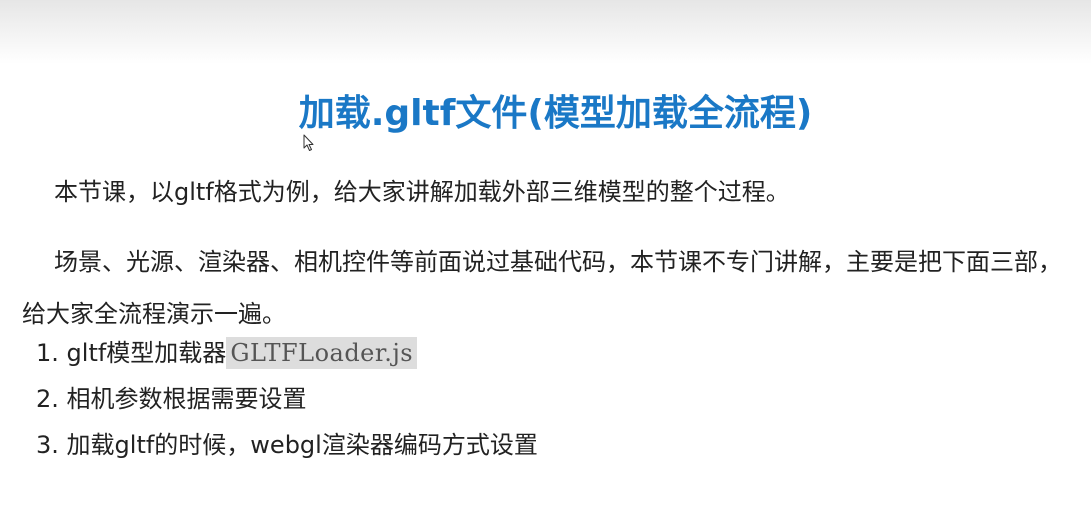  What do you see at coordinates (302, 445) in the screenshot?
I see `step-text: 加载gltf的时候，webgl渲染器编码方式设置` at bounding box center [302, 445].